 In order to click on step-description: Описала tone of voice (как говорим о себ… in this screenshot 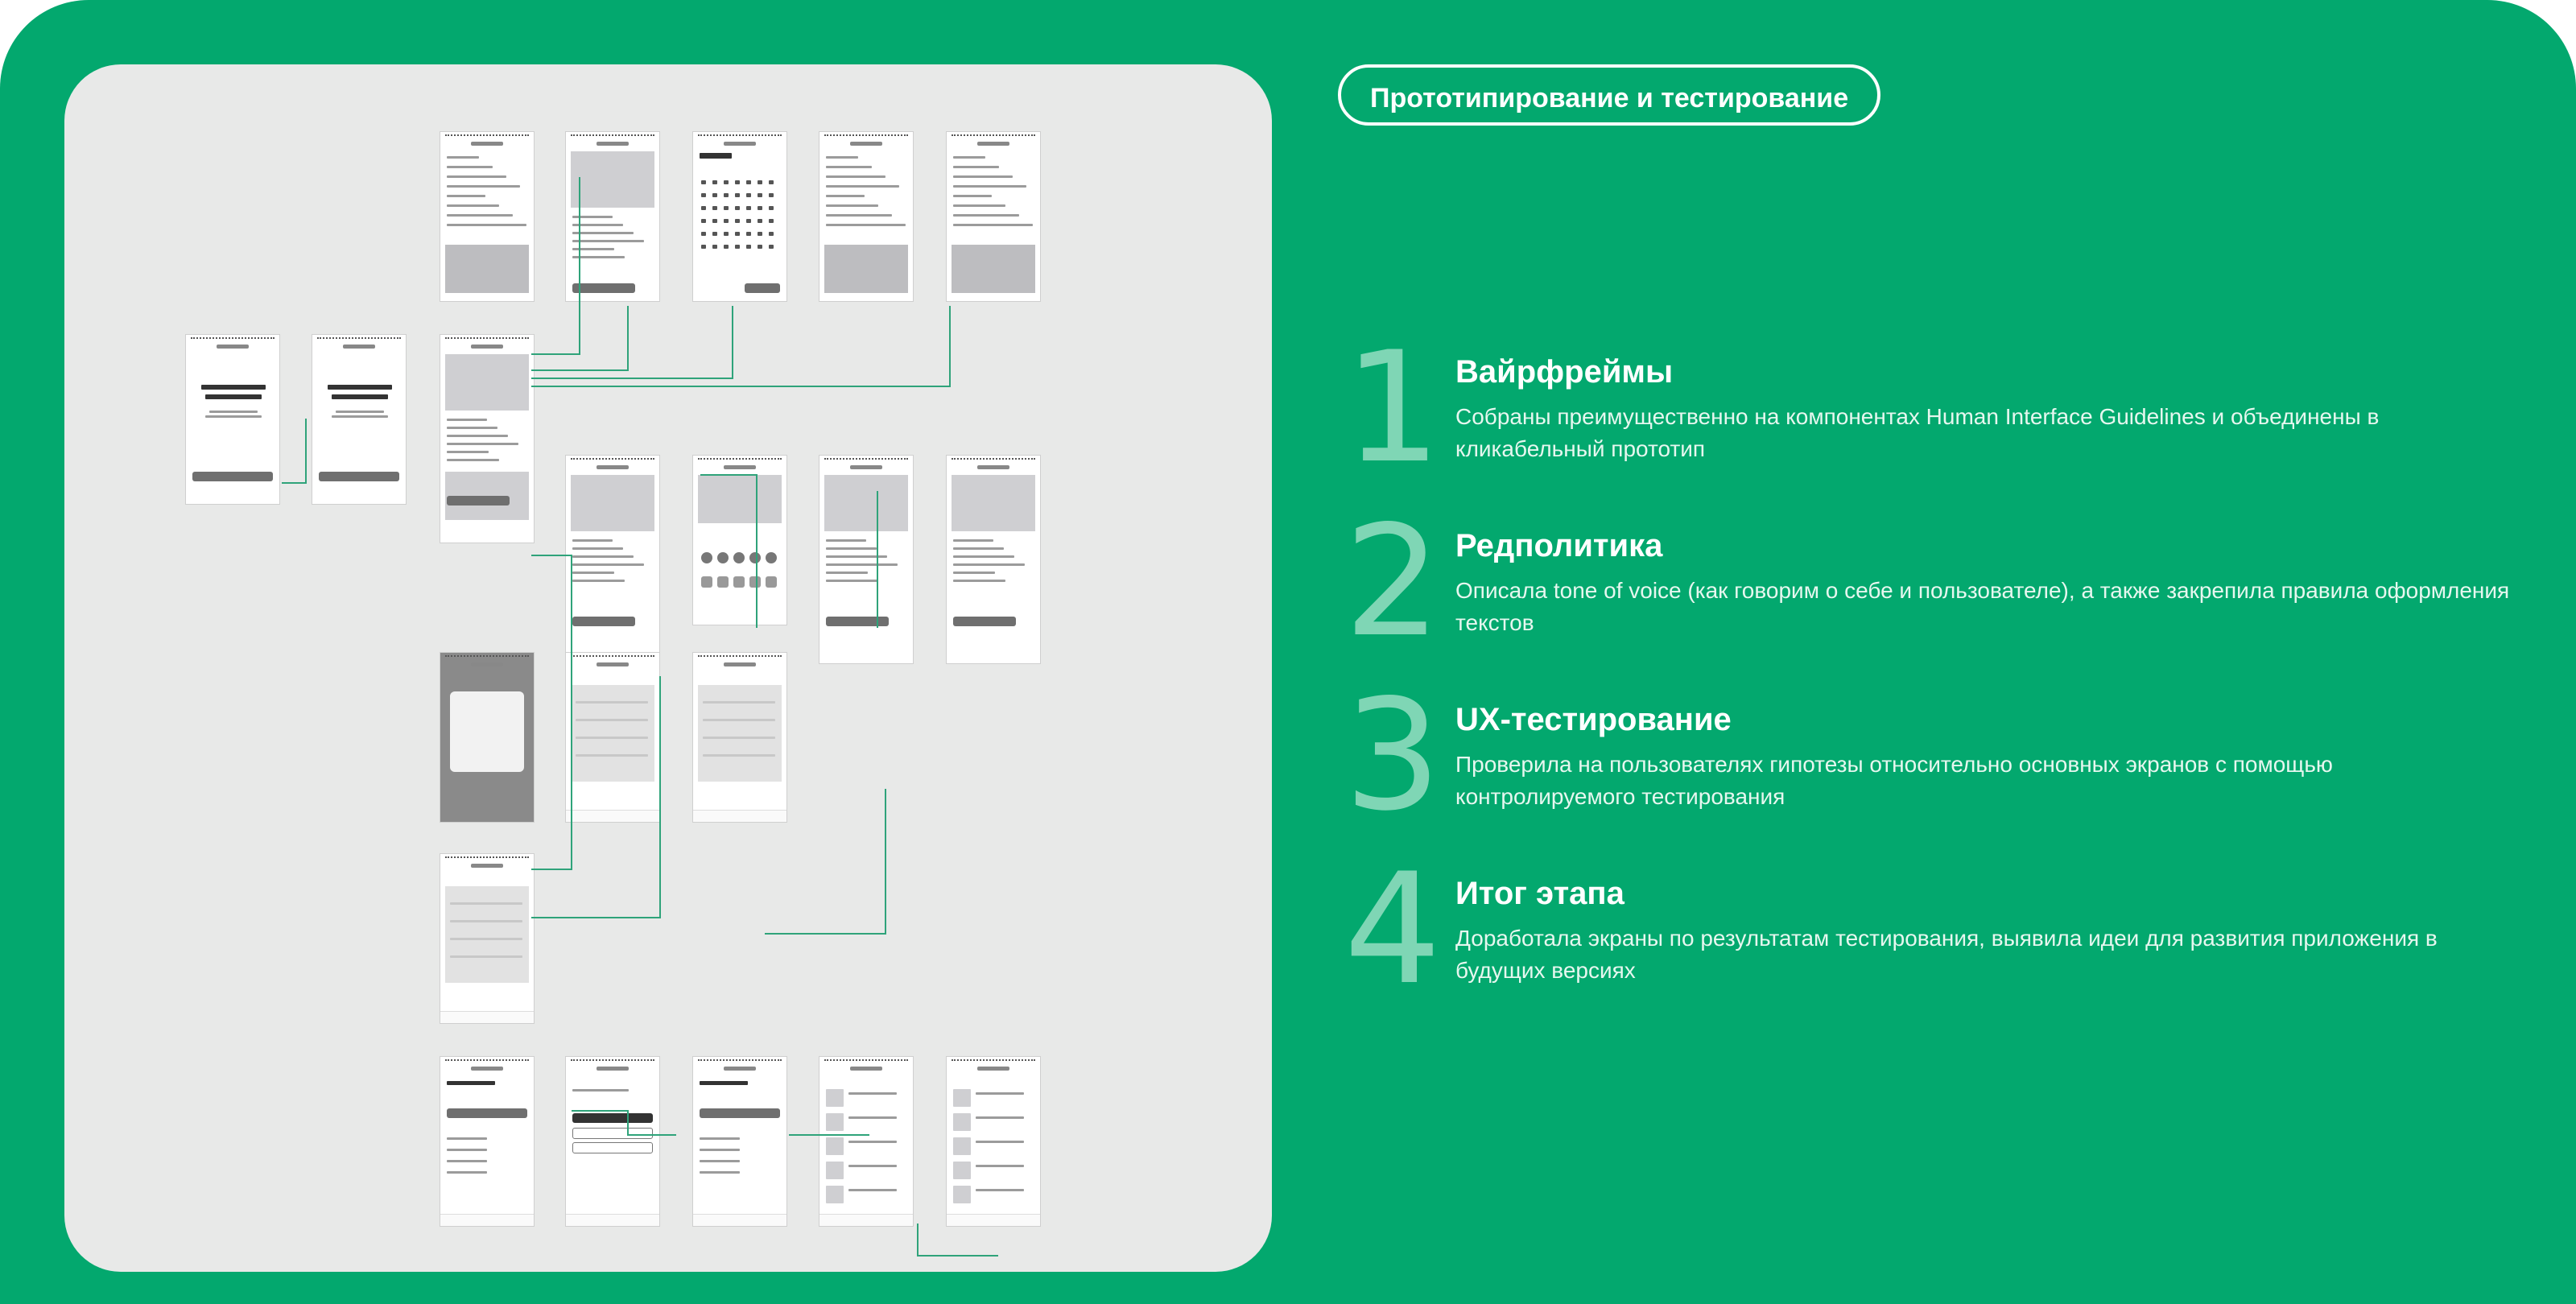, I will do `click(1982, 606)`.